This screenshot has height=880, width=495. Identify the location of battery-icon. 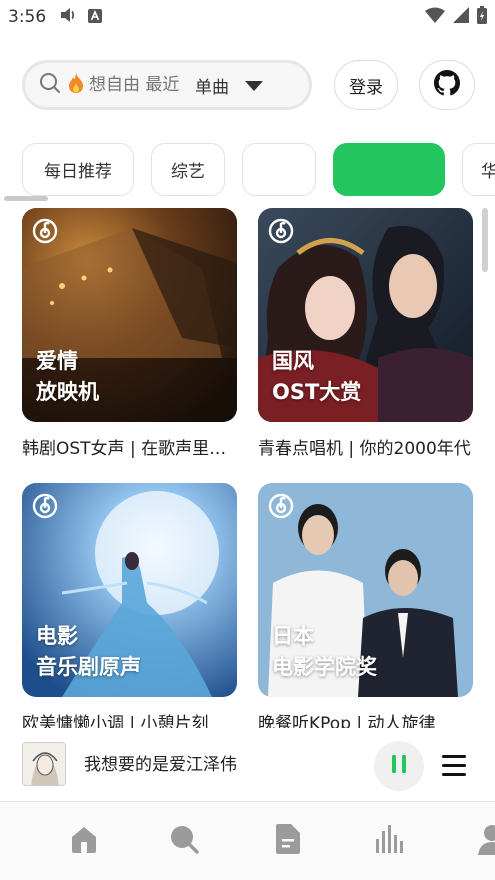
(482, 17).